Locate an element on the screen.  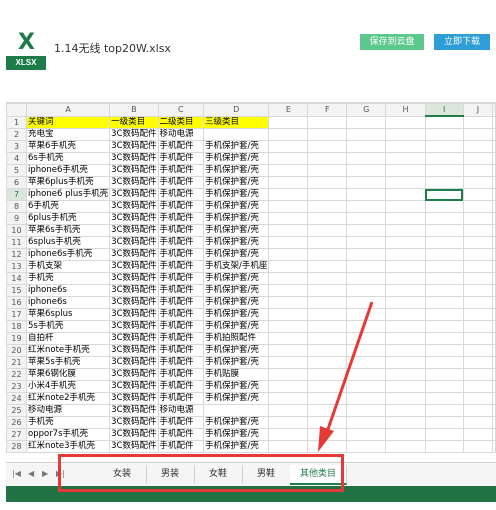
cell: 小米4手机壳 is located at coordinates (68, 386).